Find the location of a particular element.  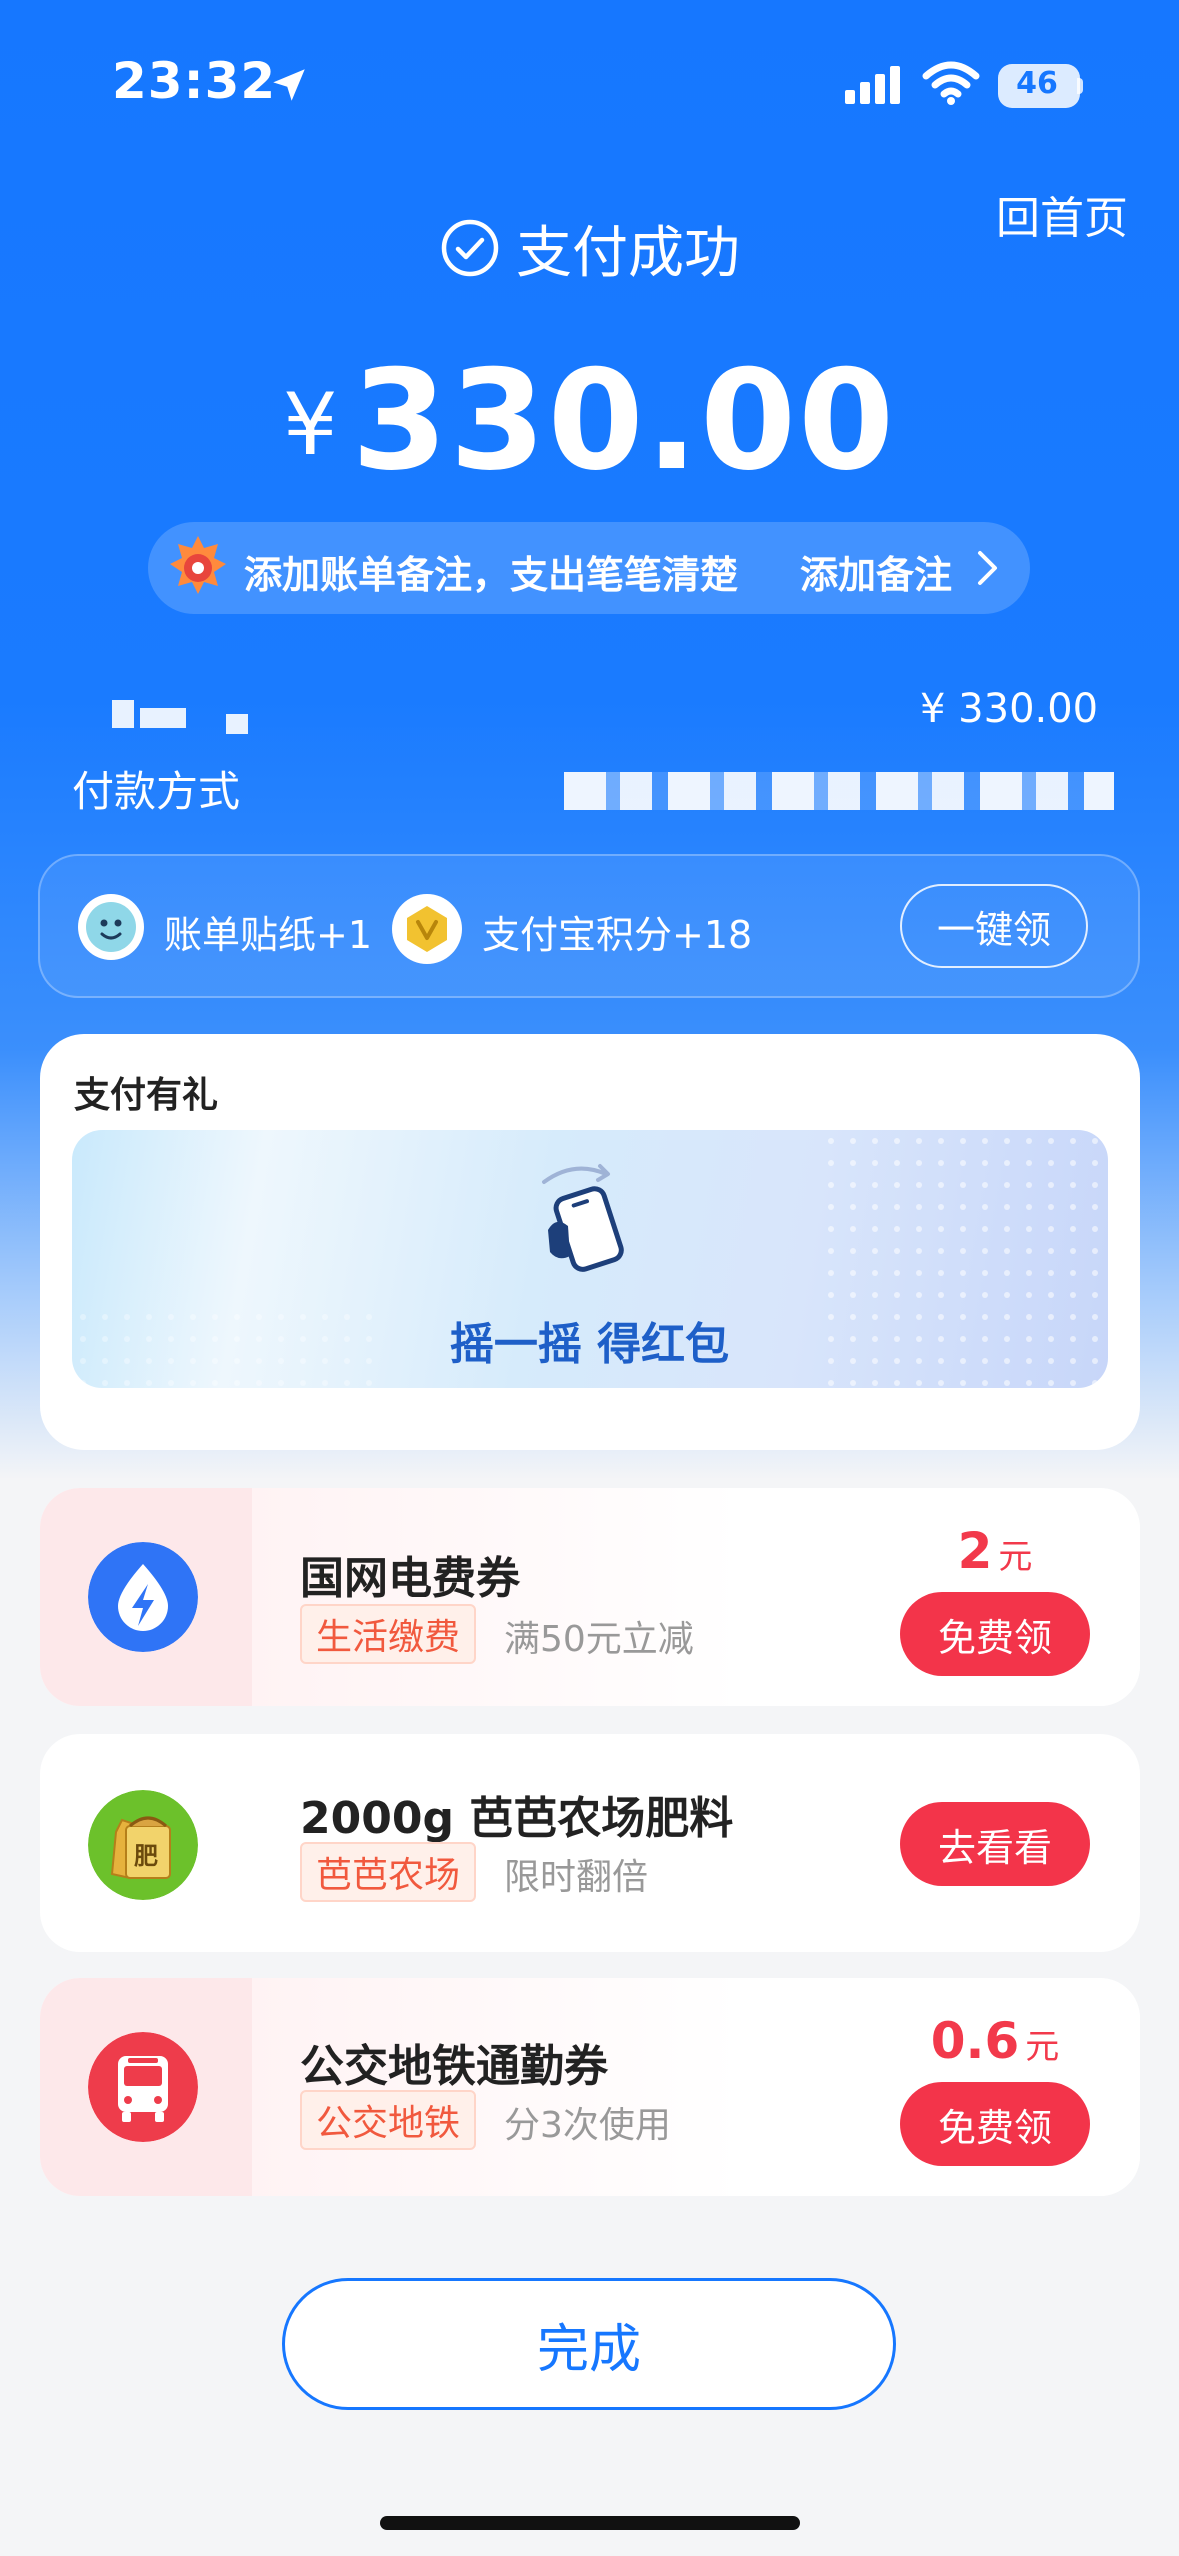

battery-level: 46 is located at coordinates (1037, 83).